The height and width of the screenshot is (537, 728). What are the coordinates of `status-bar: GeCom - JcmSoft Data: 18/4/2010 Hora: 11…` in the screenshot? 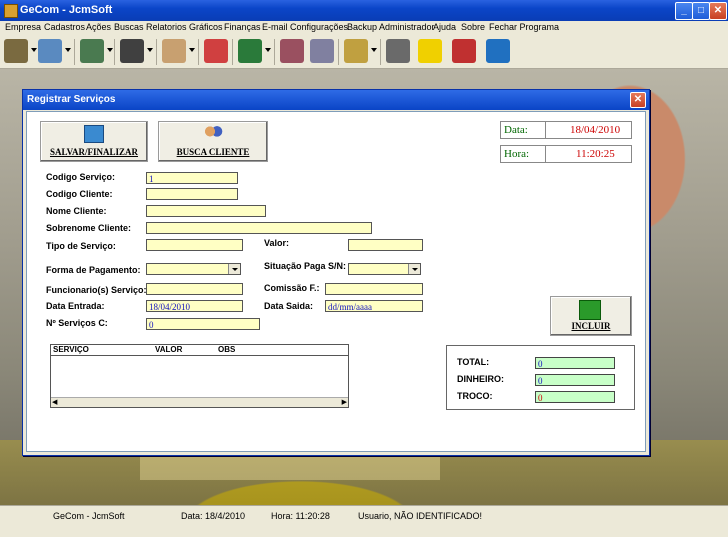 It's located at (364, 521).